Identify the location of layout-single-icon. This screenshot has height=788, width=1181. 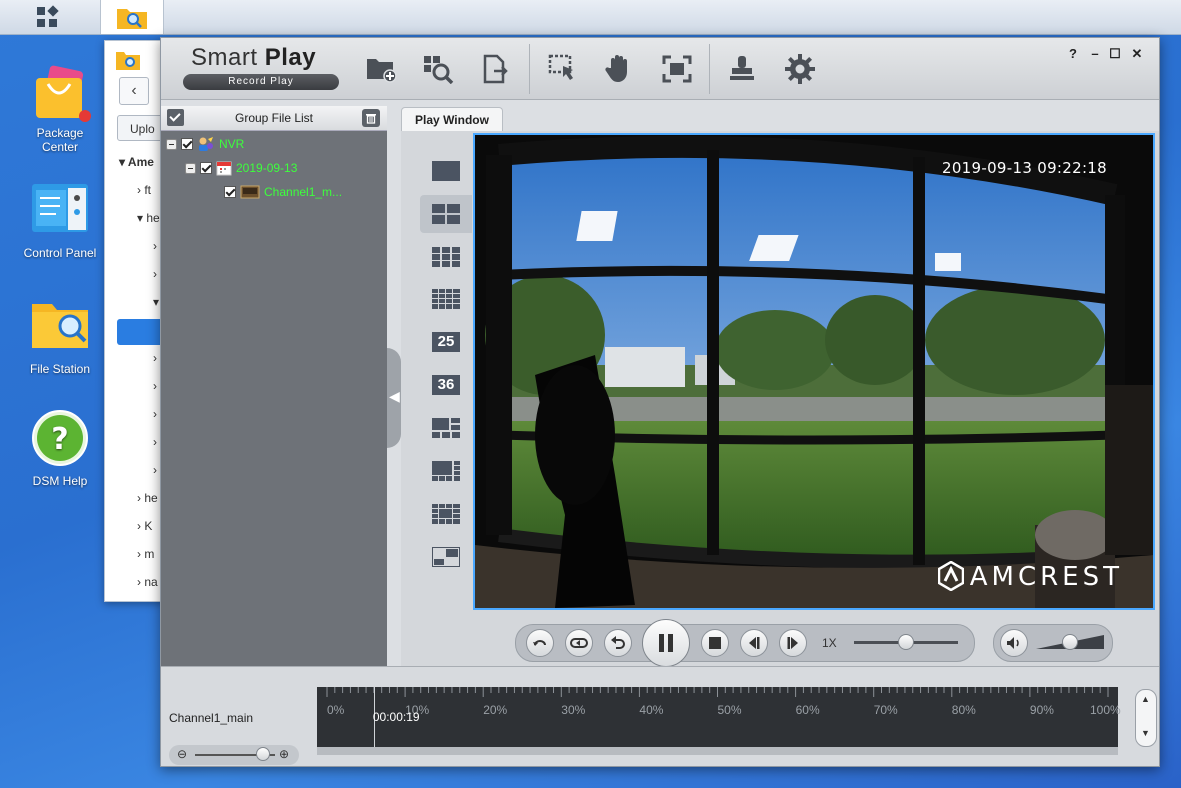
(446, 171).